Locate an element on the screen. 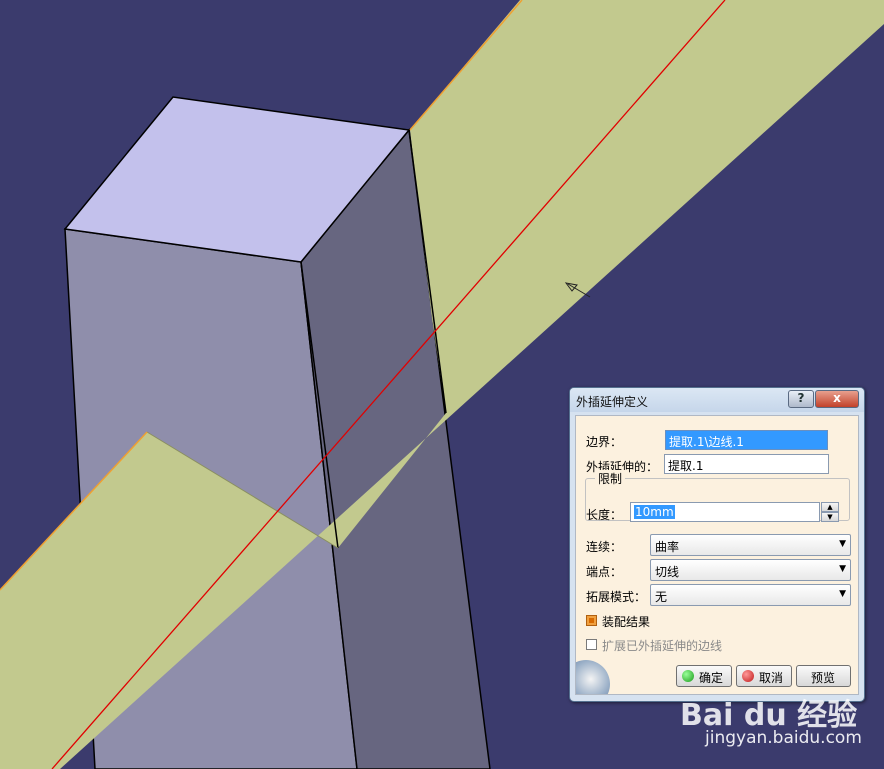 This screenshot has height=769, width=884. extend-mode-select: 无 ▼ is located at coordinates (750, 595).